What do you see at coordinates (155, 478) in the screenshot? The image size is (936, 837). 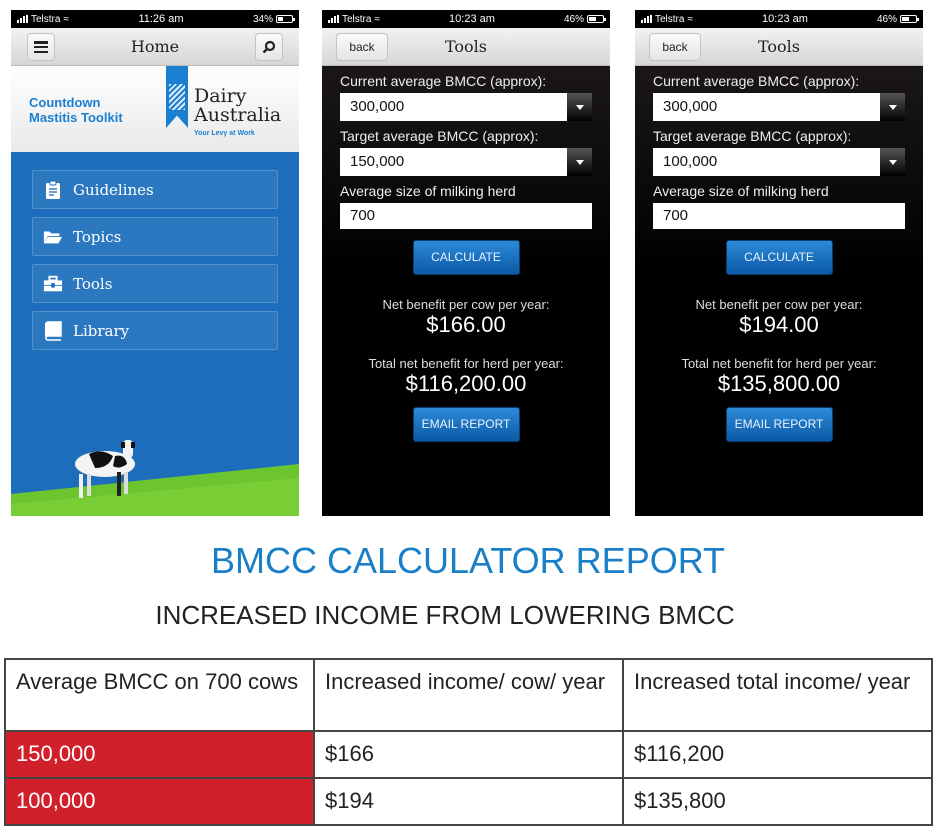 I see `cow-field-illustration` at bounding box center [155, 478].